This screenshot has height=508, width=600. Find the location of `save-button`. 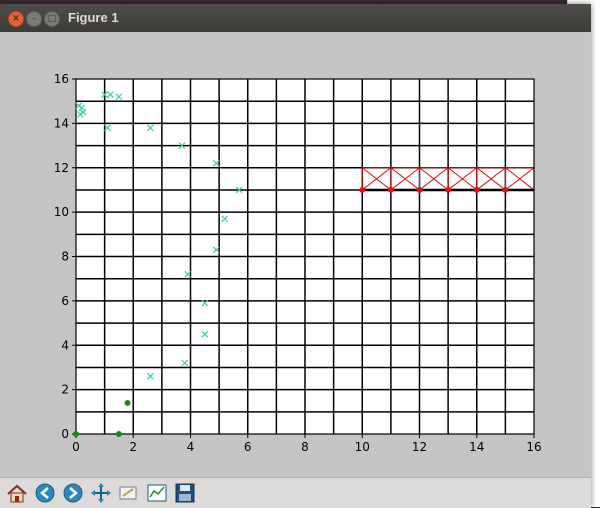

save-button is located at coordinates (185, 493).